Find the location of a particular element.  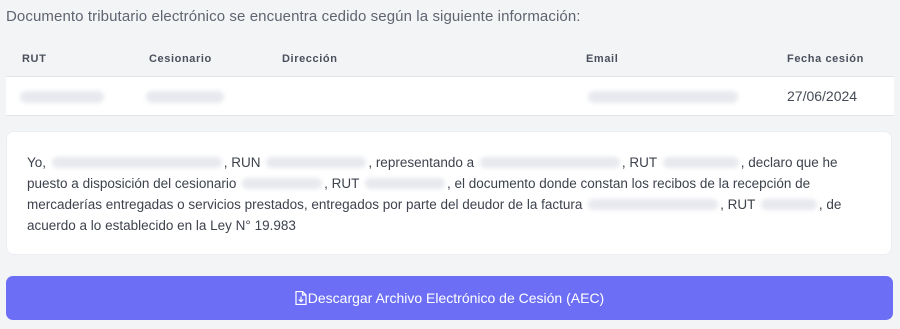

redacted-cesionario-name is located at coordinates (282, 183).